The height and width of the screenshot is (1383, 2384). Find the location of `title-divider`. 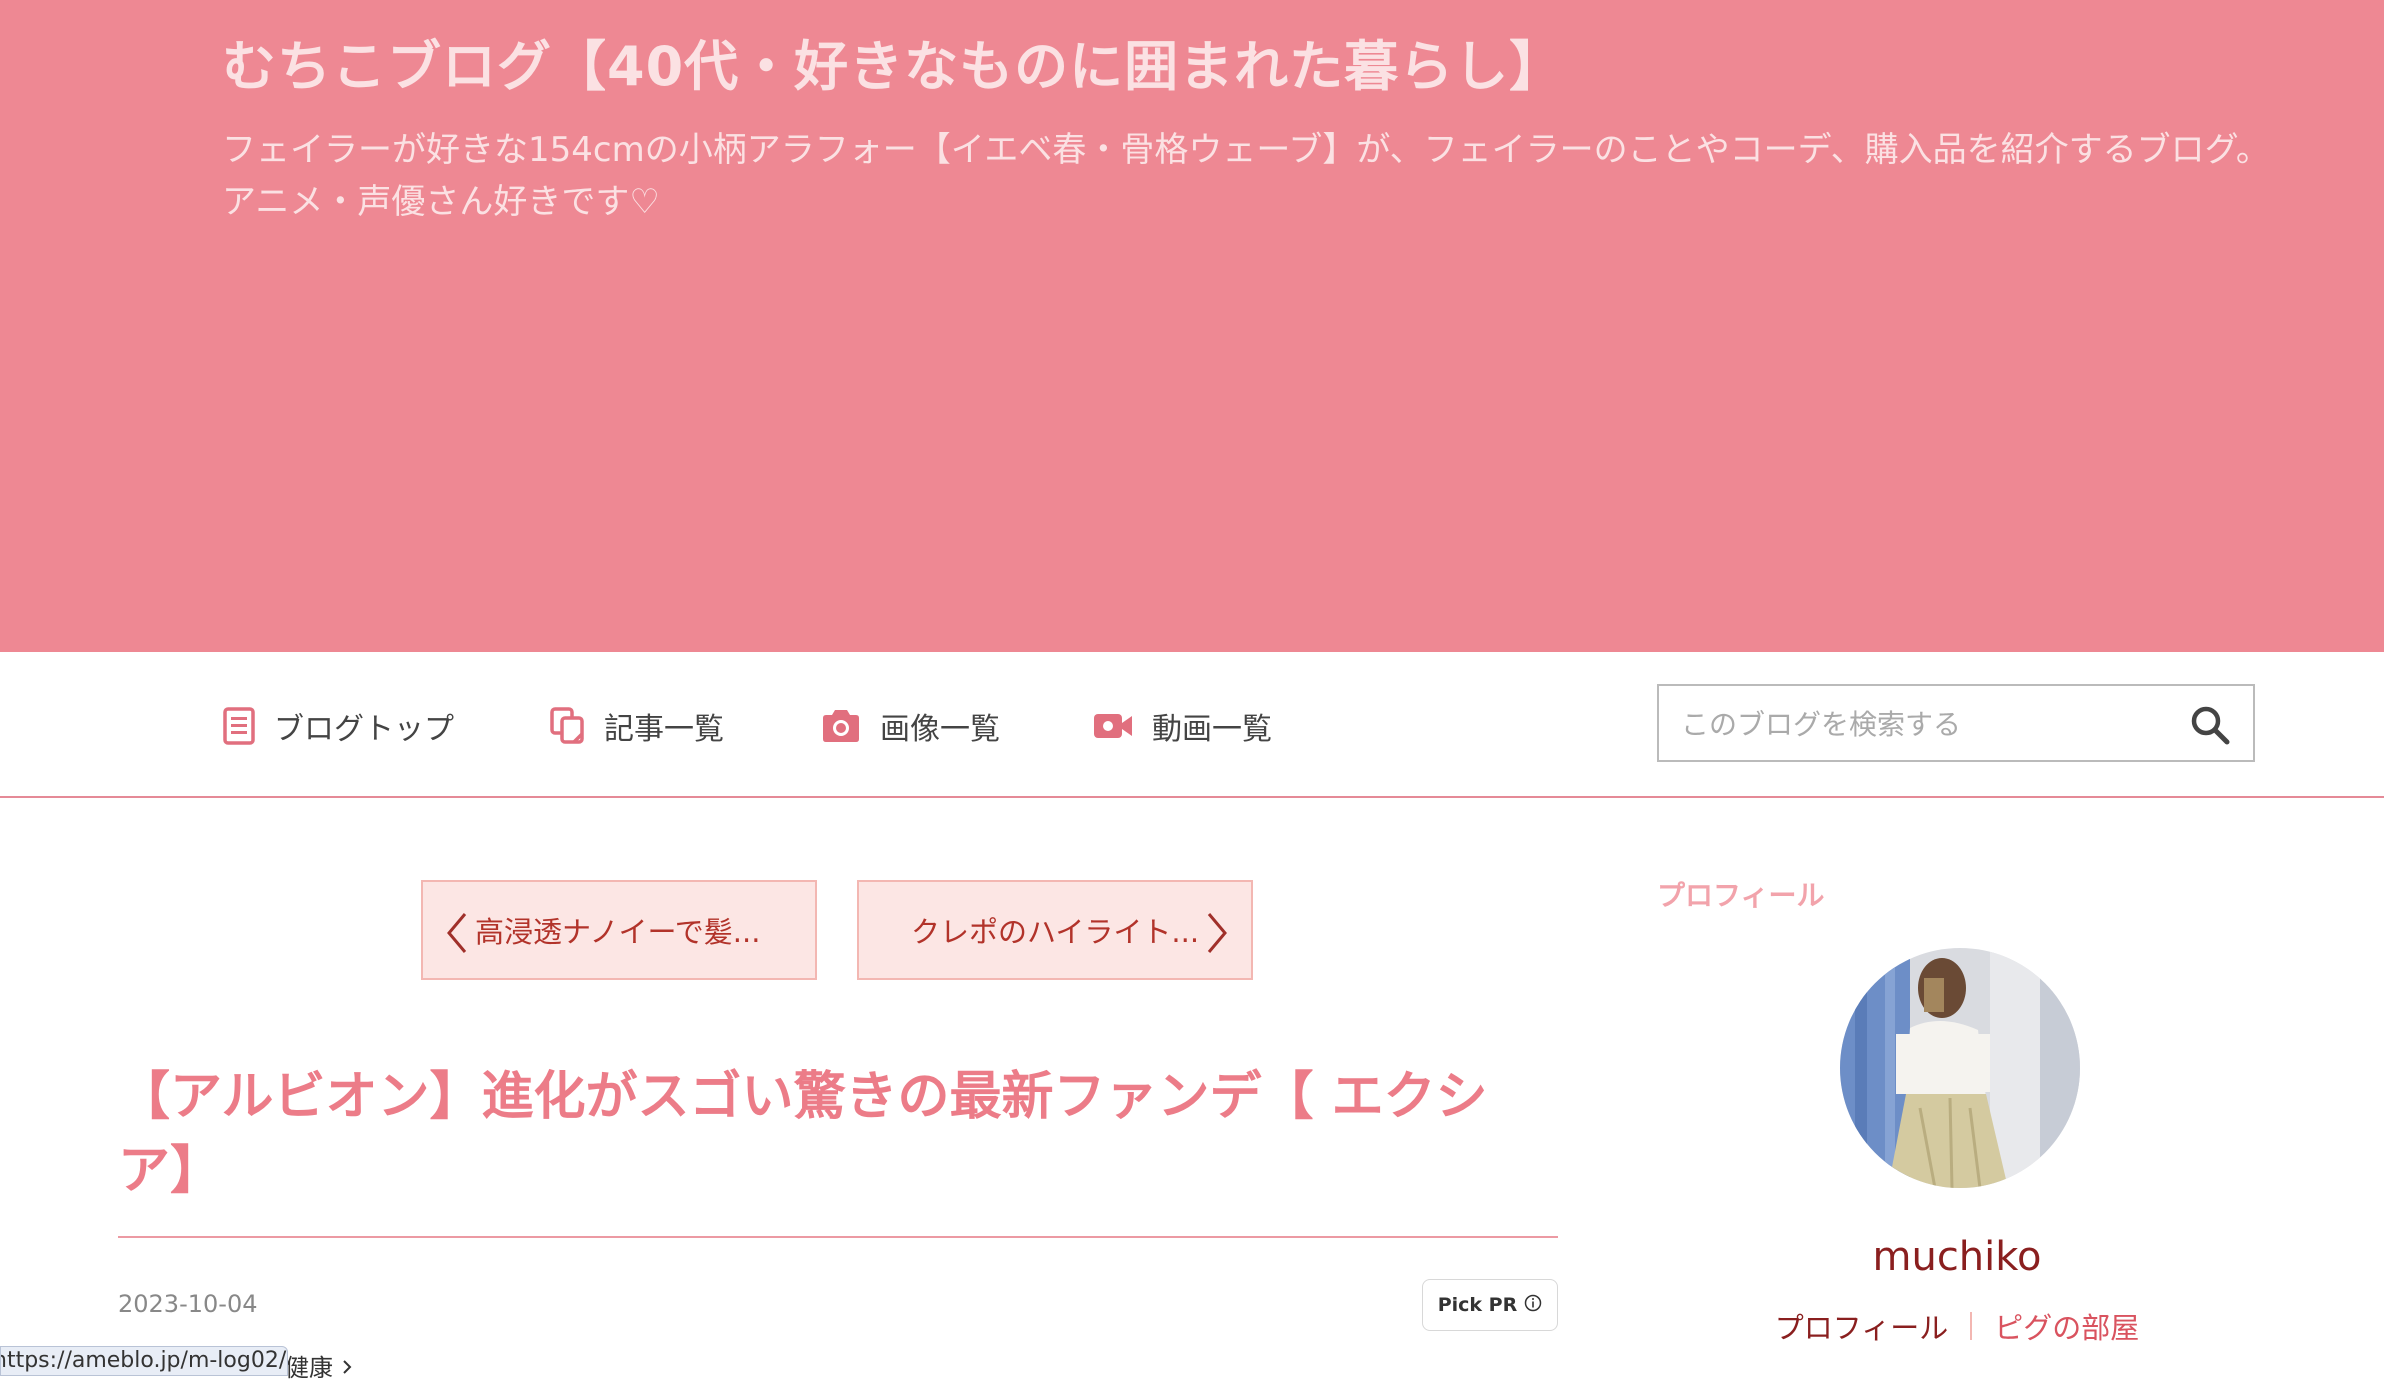

title-divider is located at coordinates (838, 1237).